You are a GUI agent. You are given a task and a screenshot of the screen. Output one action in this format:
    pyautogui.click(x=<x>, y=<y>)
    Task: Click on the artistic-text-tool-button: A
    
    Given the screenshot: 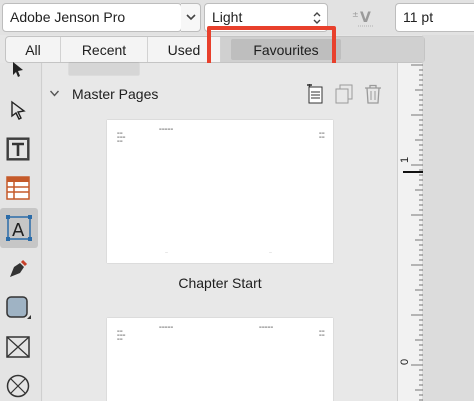 What is the action you would take?
    pyautogui.click(x=19, y=228)
    